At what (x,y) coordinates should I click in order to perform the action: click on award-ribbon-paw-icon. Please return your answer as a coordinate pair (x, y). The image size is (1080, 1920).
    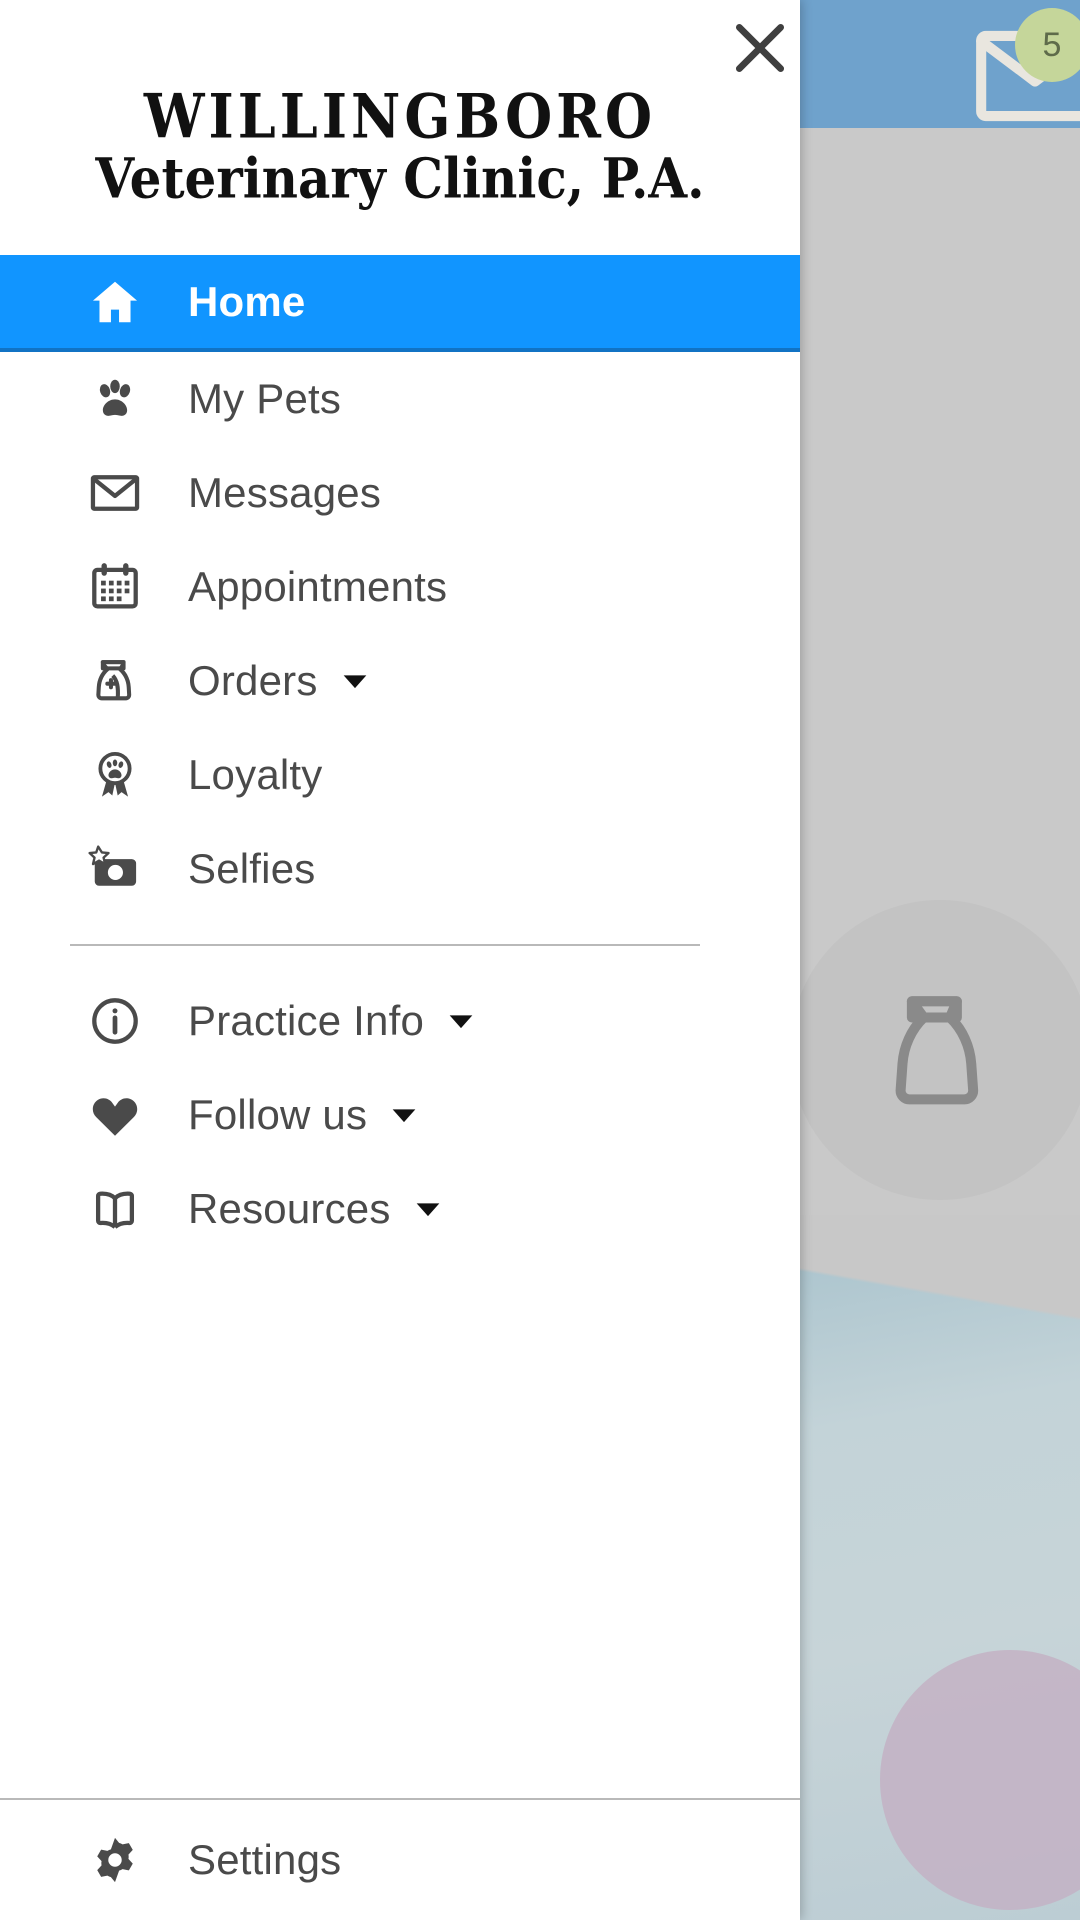
    Looking at the image, I should click on (115, 775).